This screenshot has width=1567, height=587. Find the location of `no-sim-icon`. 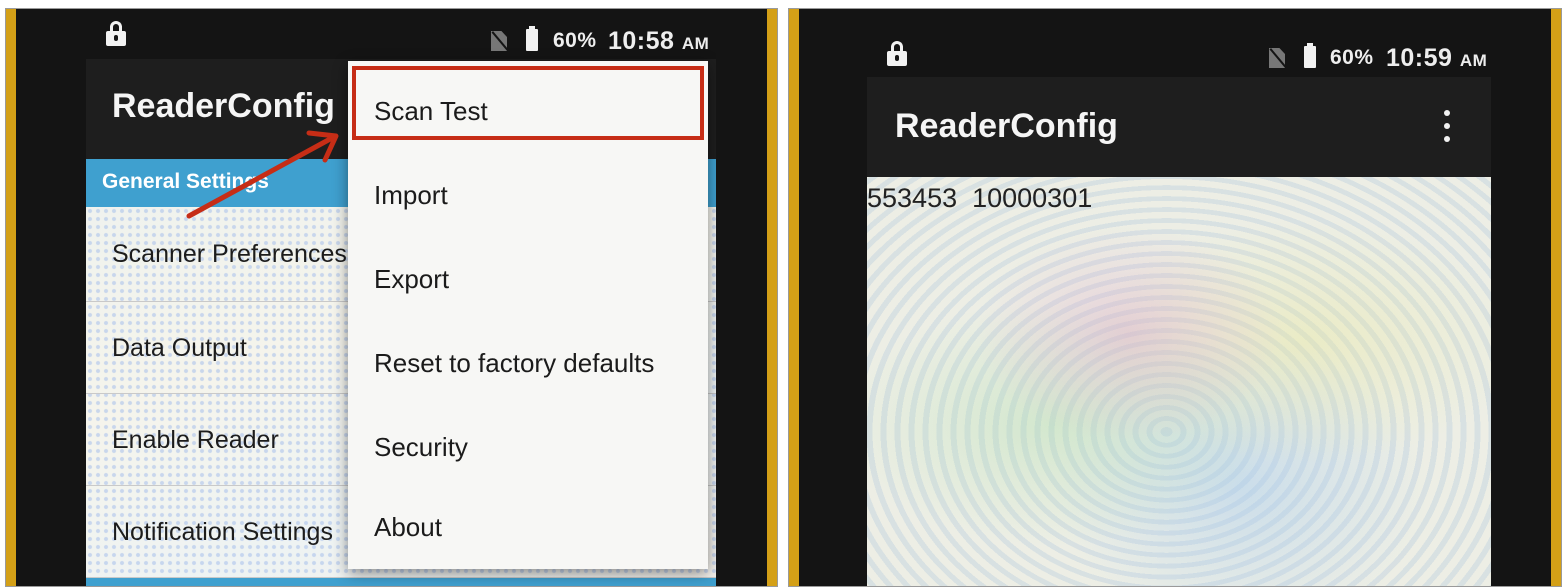

no-sim-icon is located at coordinates (1277, 58).